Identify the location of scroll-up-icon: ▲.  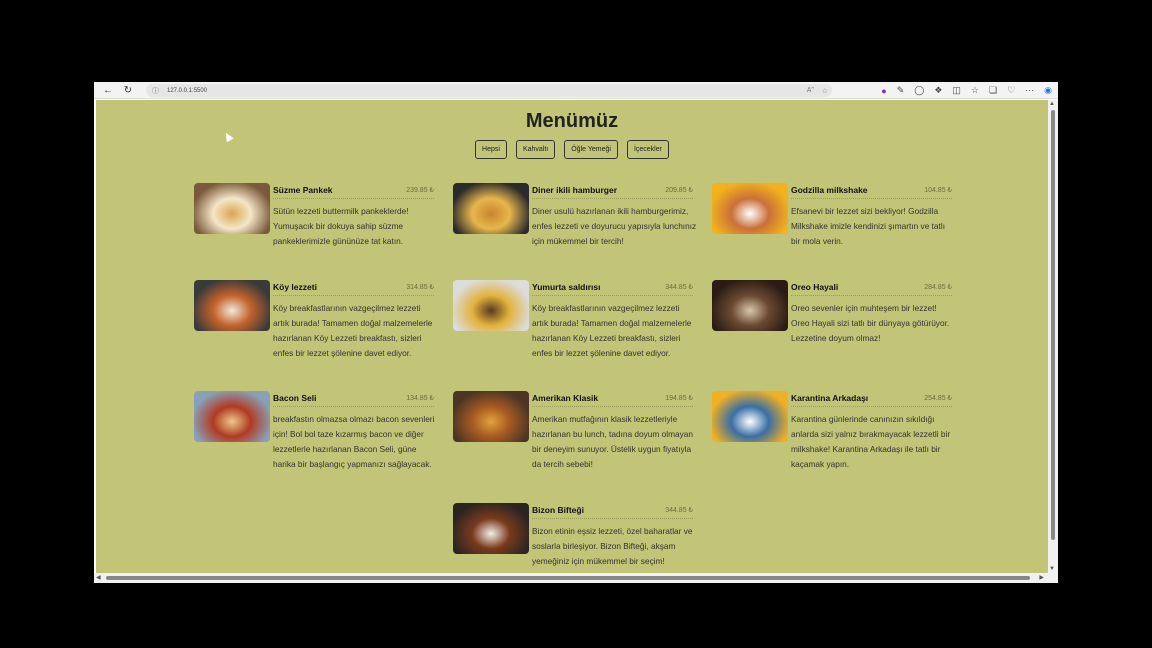
(1052, 104).